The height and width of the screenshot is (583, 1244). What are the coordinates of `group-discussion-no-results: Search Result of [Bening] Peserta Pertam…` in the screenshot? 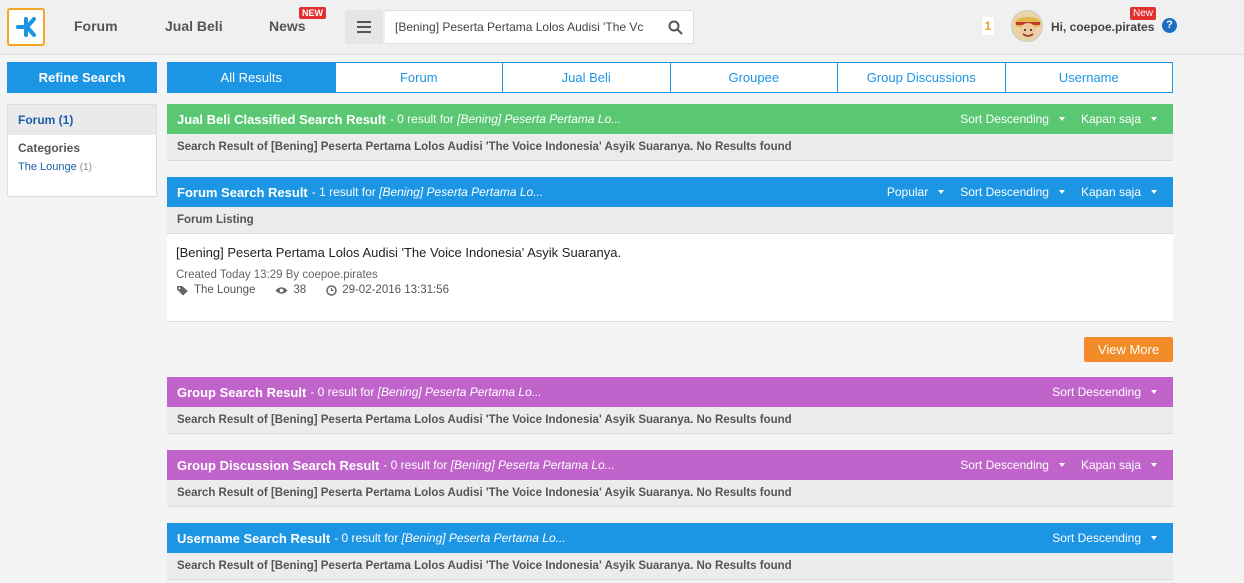 It's located at (670, 493).